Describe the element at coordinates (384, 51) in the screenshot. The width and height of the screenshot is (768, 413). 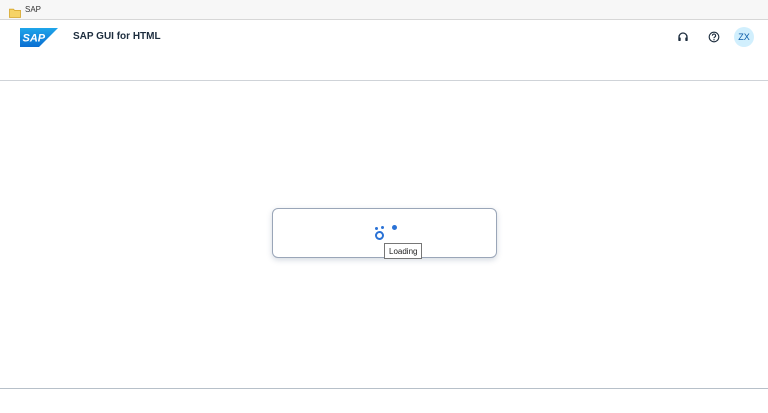
I see `shell-header: SAP SAP GUI for HTML ZX` at that location.